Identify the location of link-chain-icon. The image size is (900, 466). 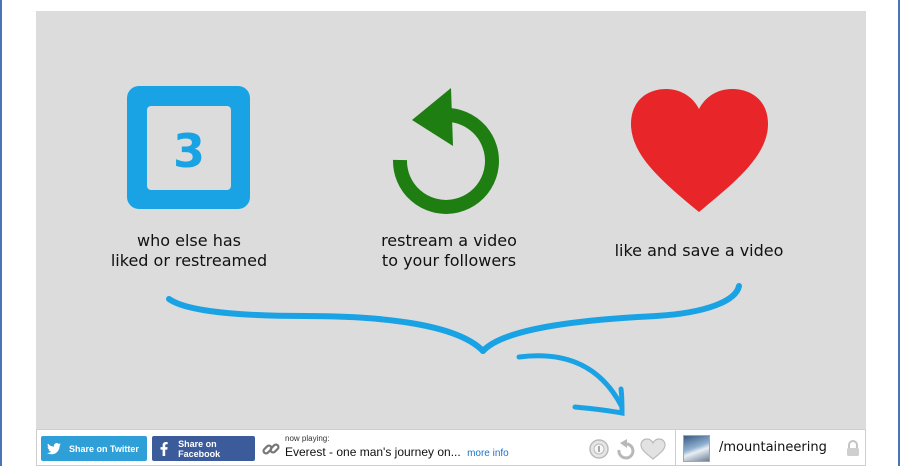
(271, 449).